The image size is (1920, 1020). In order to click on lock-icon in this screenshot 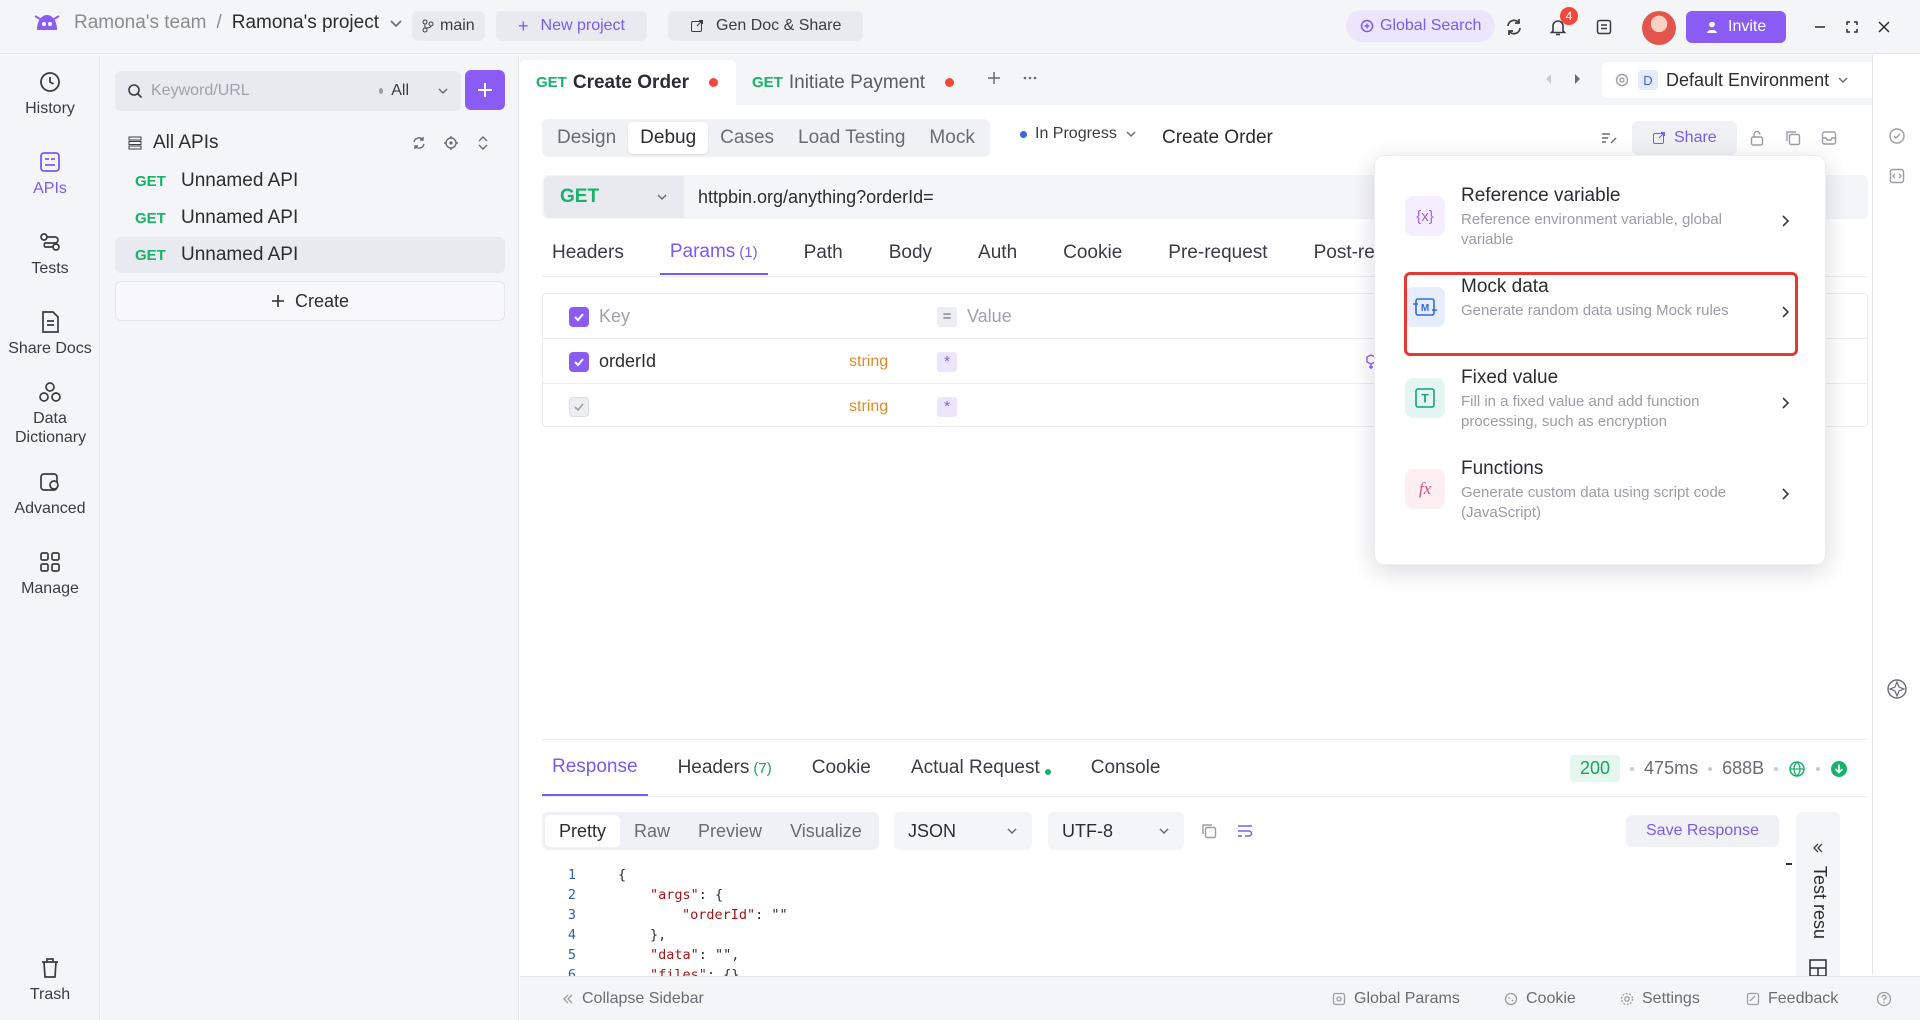, I will do `click(1757, 138)`.